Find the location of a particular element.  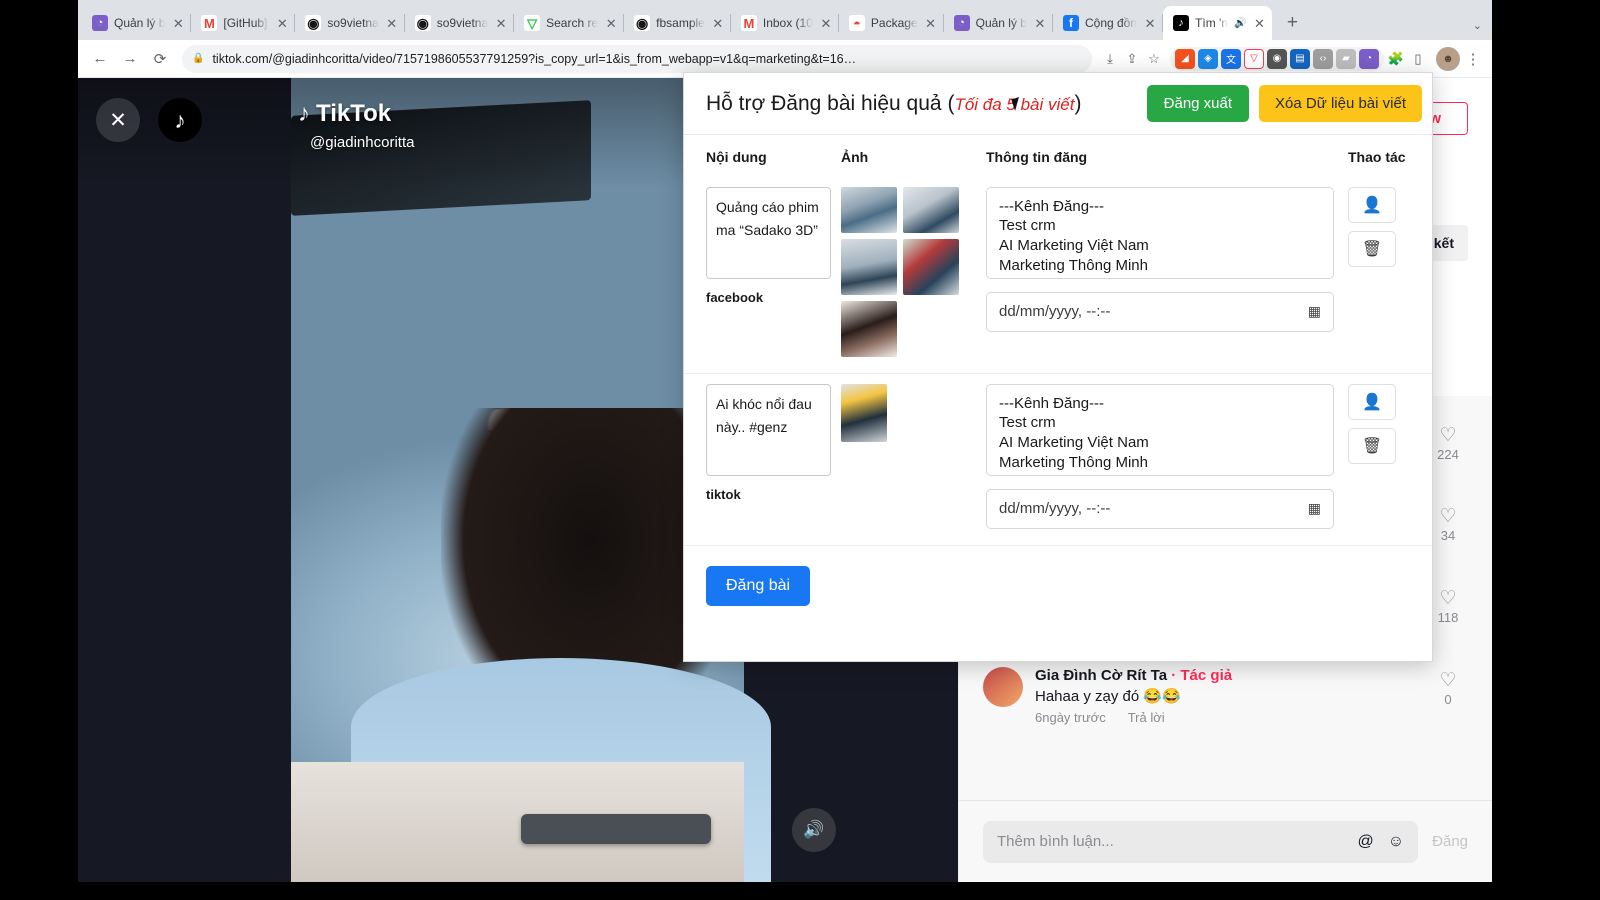

sidebar-extension-icon: ▤ is located at coordinates (1300, 58).